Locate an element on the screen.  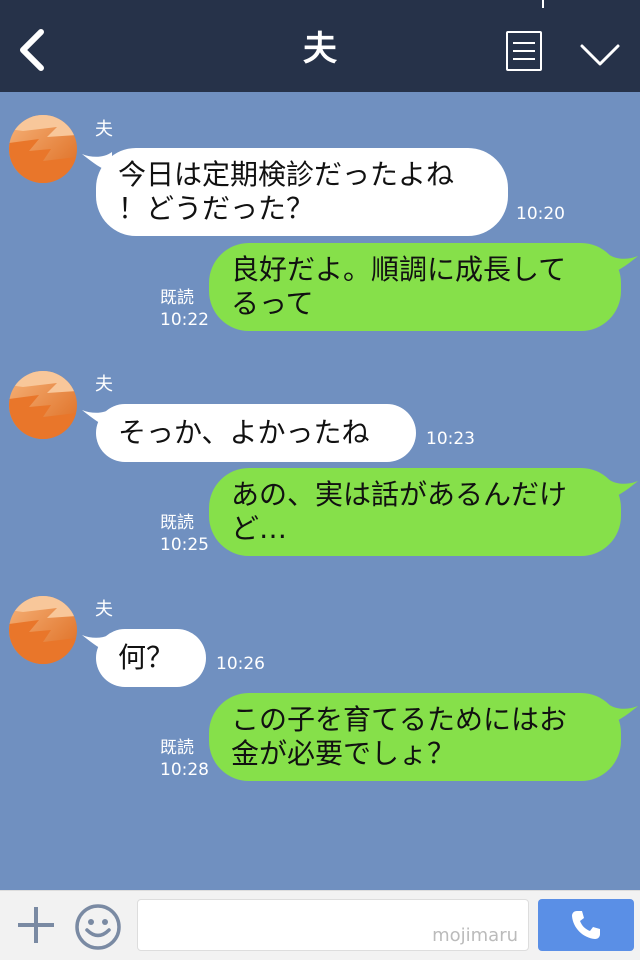
message-time: 10:28 is located at coordinates (184, 770).